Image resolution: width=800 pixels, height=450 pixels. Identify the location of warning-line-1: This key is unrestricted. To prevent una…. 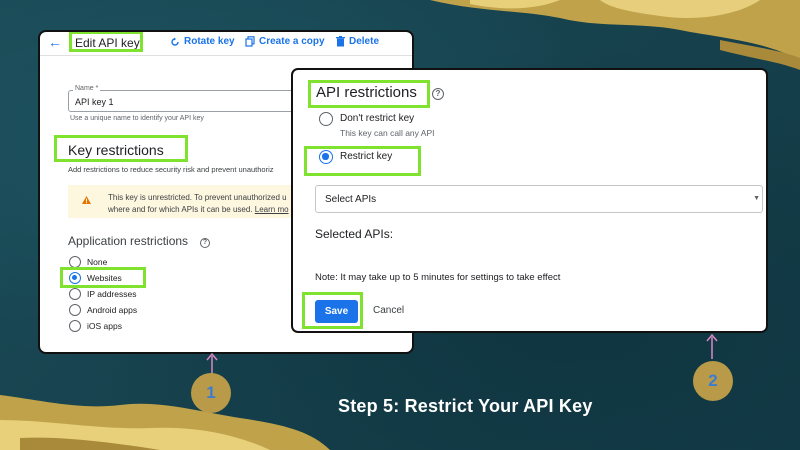
(197, 197).